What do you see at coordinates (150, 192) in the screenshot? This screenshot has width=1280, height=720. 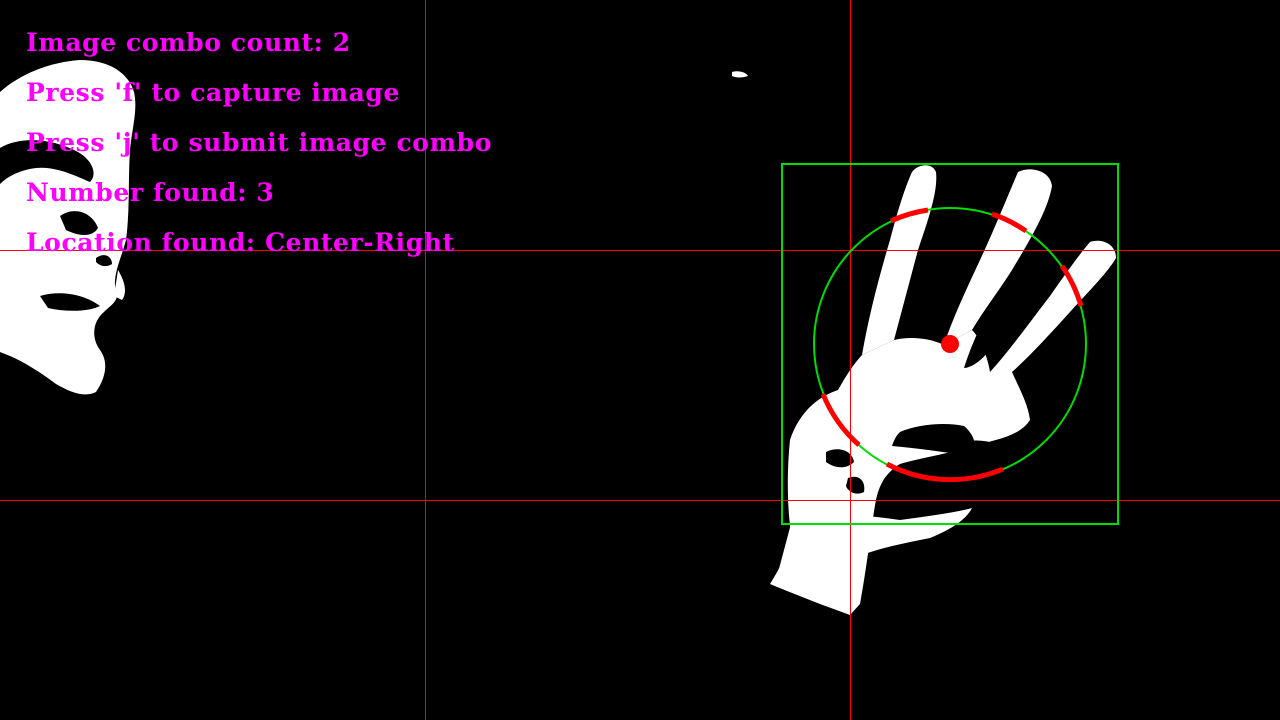 I see `number-found-text: Number found: 3` at bounding box center [150, 192].